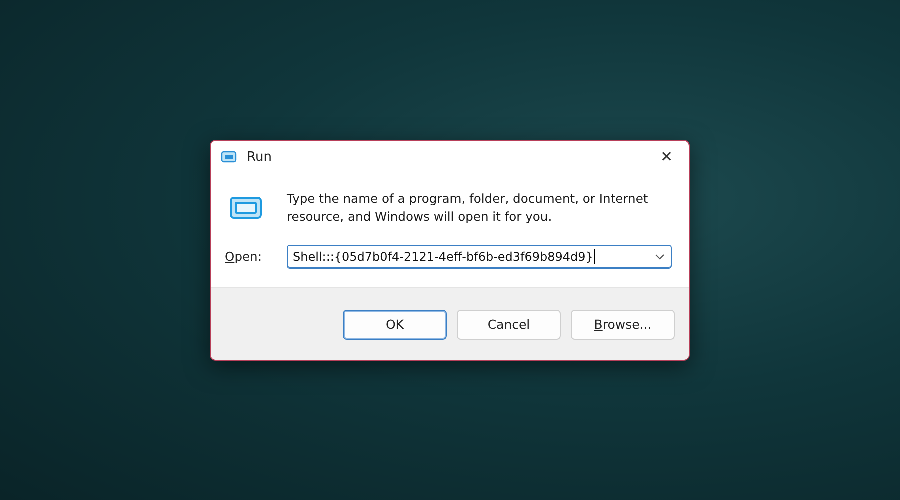 The height and width of the screenshot is (500, 900). Describe the element at coordinates (509, 325) in the screenshot. I see `dialog-button: Cancel` at that location.